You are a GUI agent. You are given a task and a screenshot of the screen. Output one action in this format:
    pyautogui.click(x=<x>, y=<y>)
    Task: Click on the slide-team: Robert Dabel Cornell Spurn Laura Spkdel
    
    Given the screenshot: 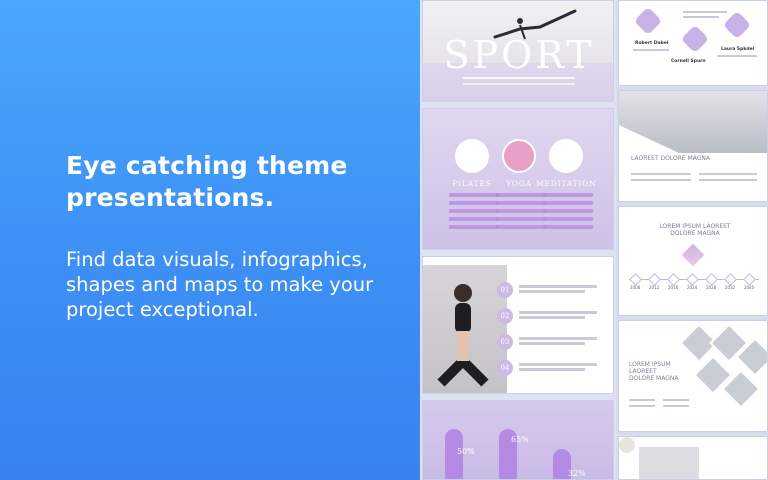 What is the action you would take?
    pyautogui.click(x=693, y=43)
    